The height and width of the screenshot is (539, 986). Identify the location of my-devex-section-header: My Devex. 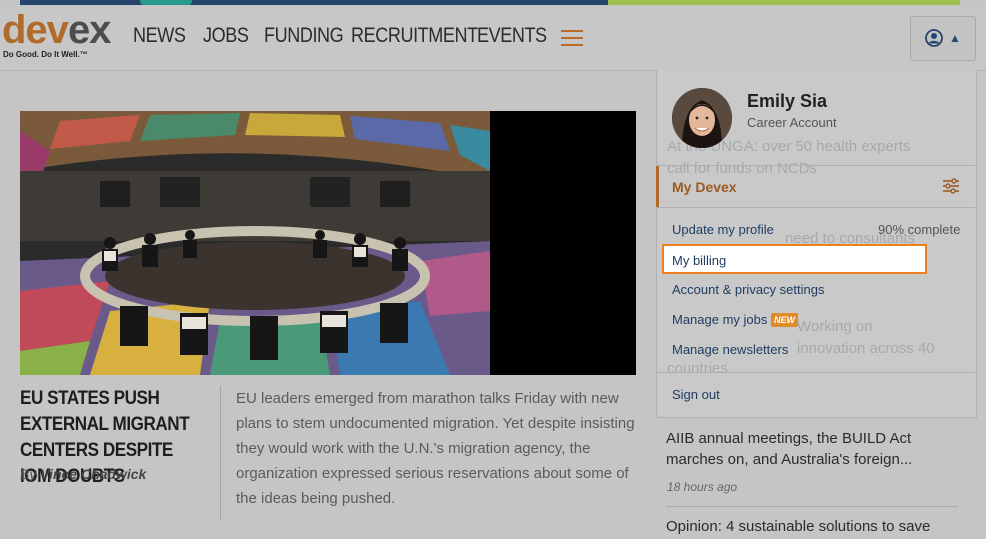
(815, 186).